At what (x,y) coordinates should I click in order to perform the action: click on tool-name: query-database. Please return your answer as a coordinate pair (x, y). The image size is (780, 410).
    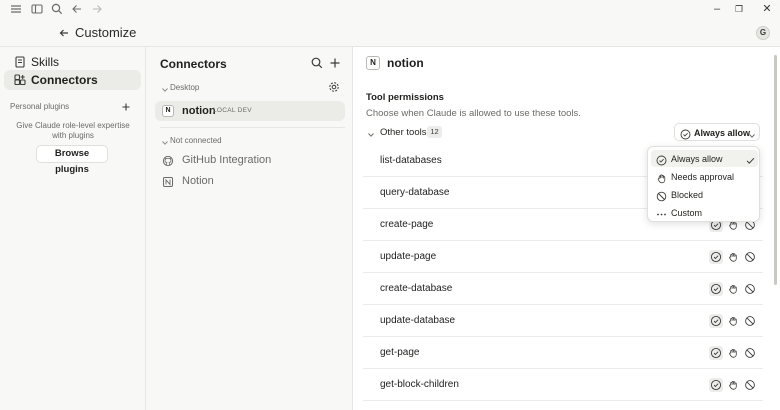
    Looking at the image, I should click on (415, 192).